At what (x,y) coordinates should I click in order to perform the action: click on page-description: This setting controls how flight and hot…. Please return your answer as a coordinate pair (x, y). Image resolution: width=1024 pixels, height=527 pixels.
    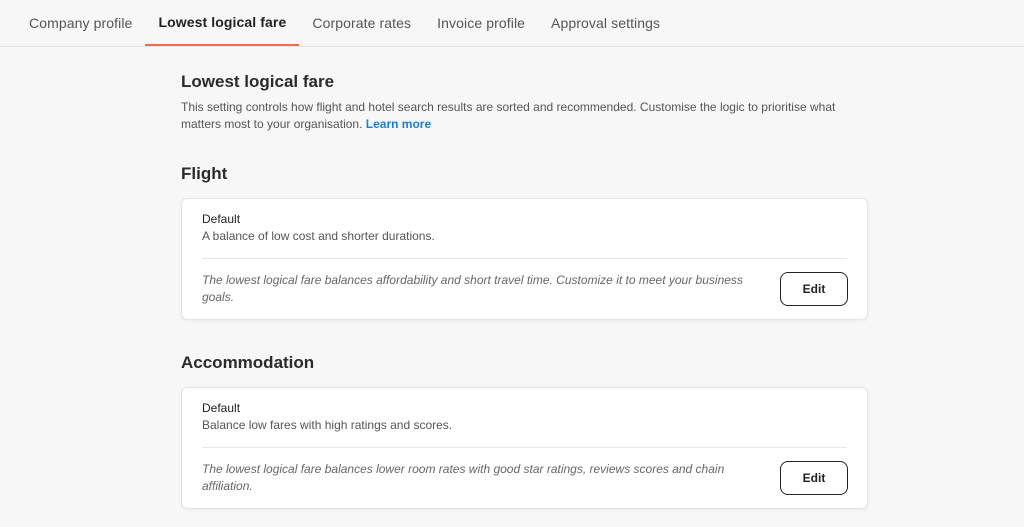
    Looking at the image, I should click on (511, 116).